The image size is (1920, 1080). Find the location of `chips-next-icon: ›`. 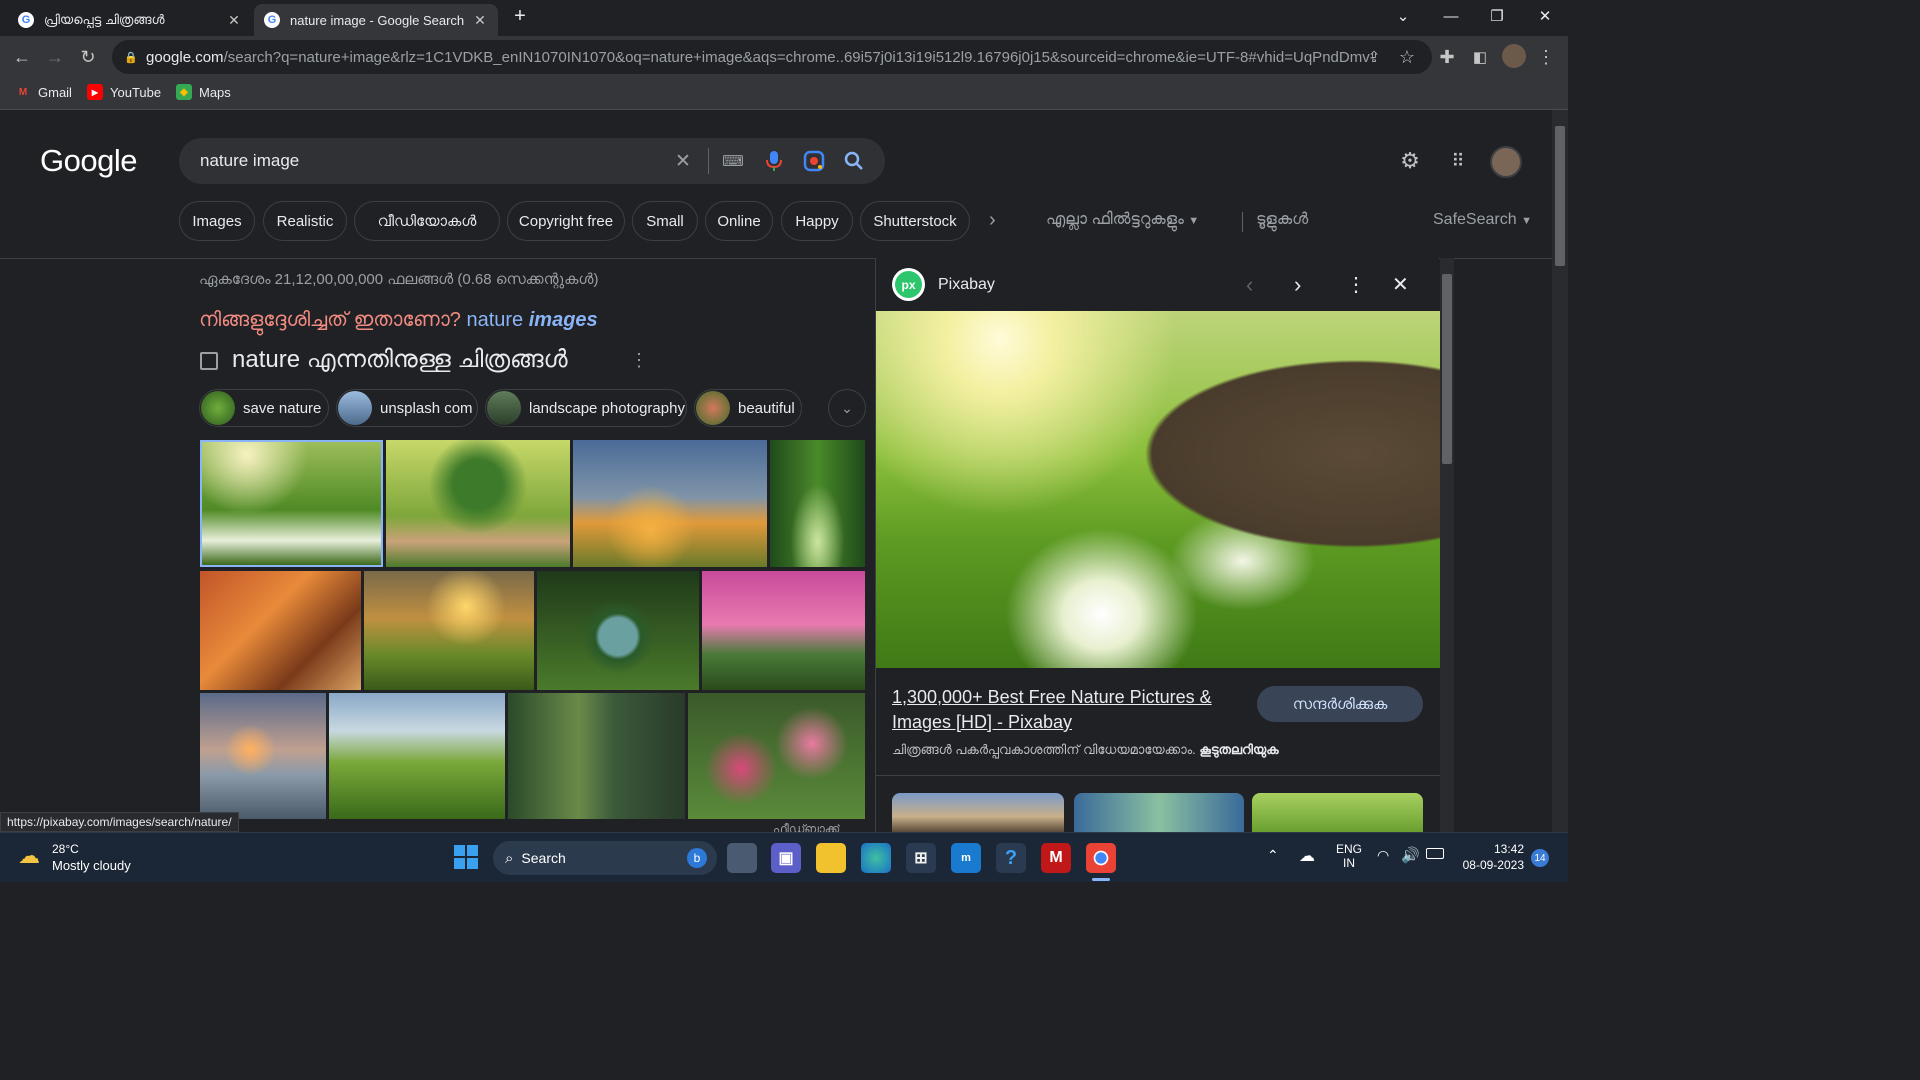

chips-next-icon: › is located at coordinates (992, 220).